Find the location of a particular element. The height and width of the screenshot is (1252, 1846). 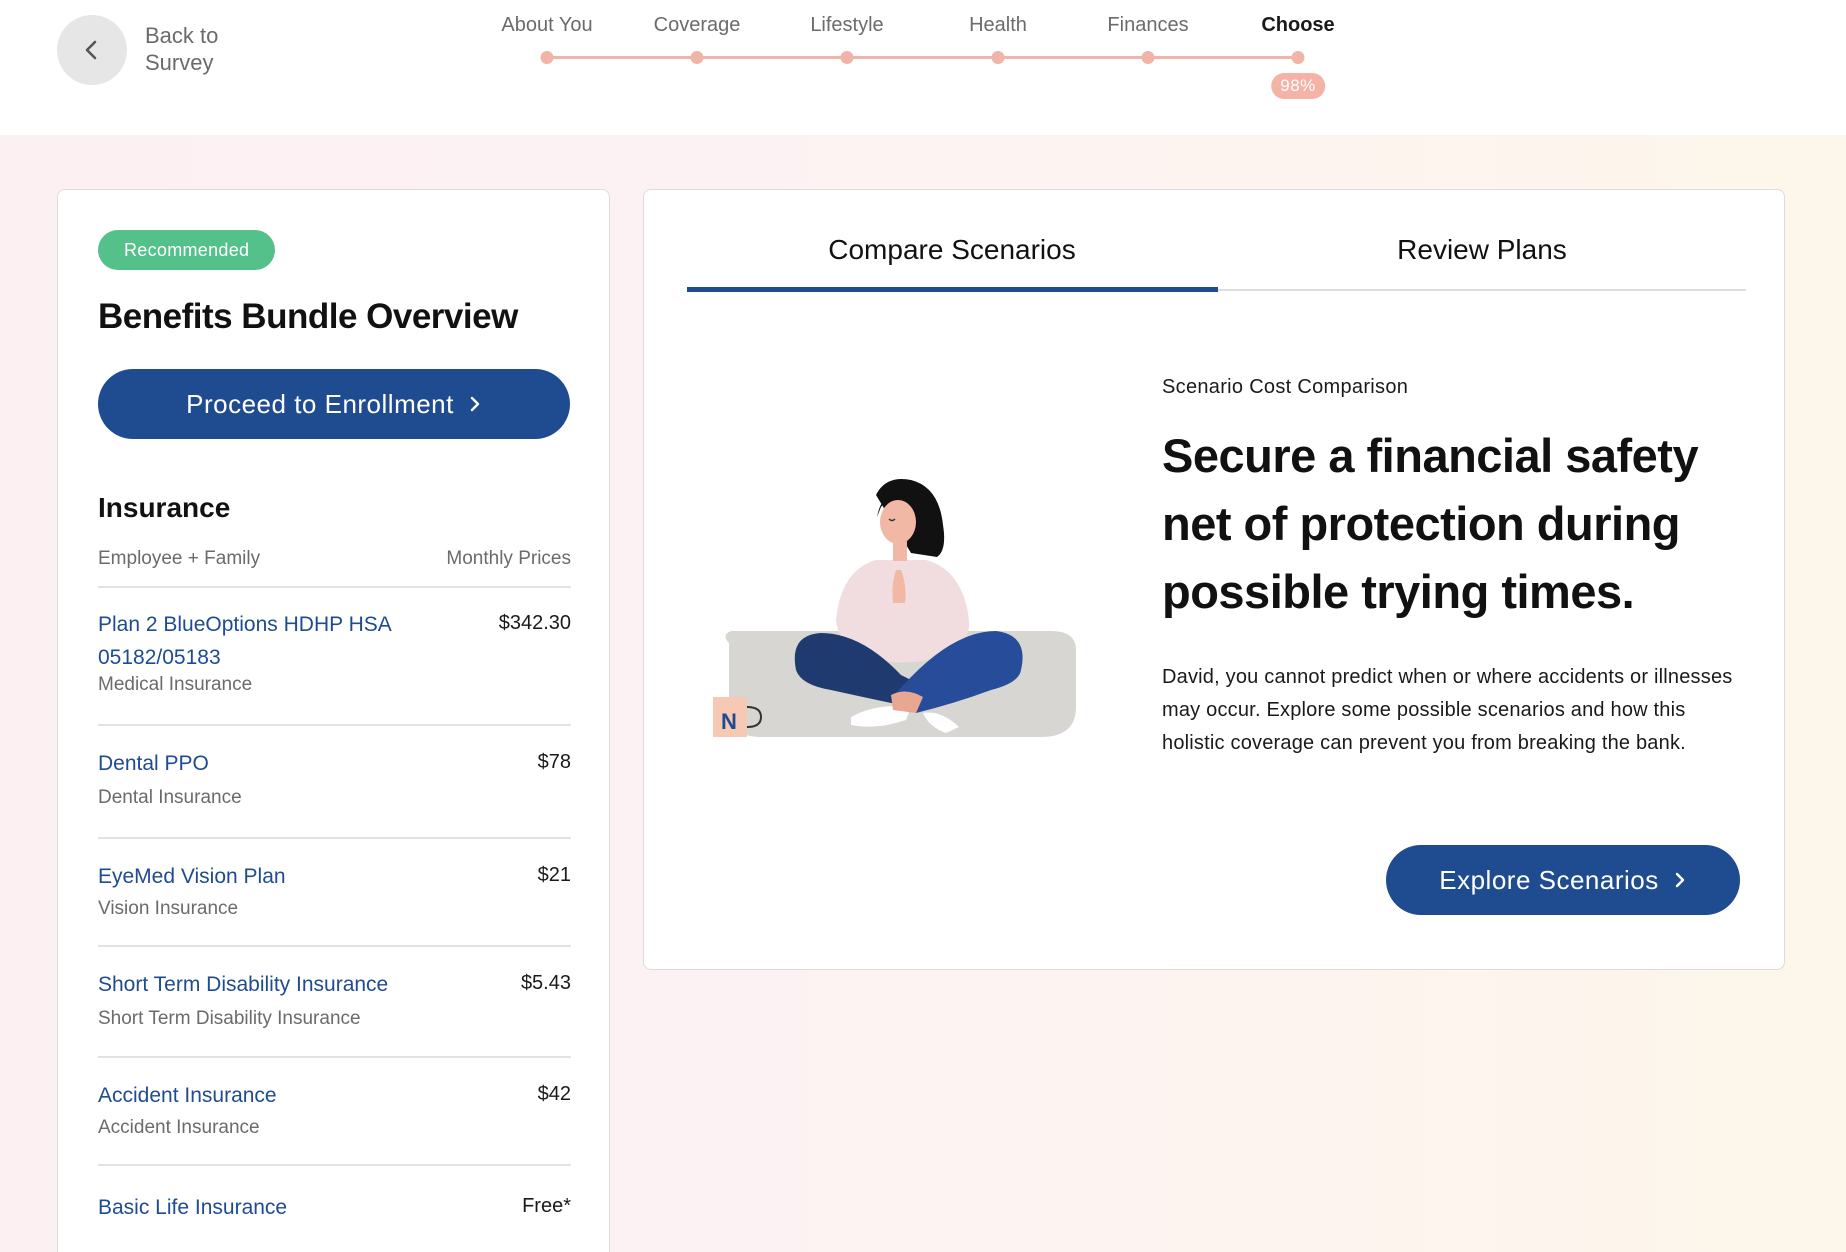

chevron-left-icon is located at coordinates (91, 50).